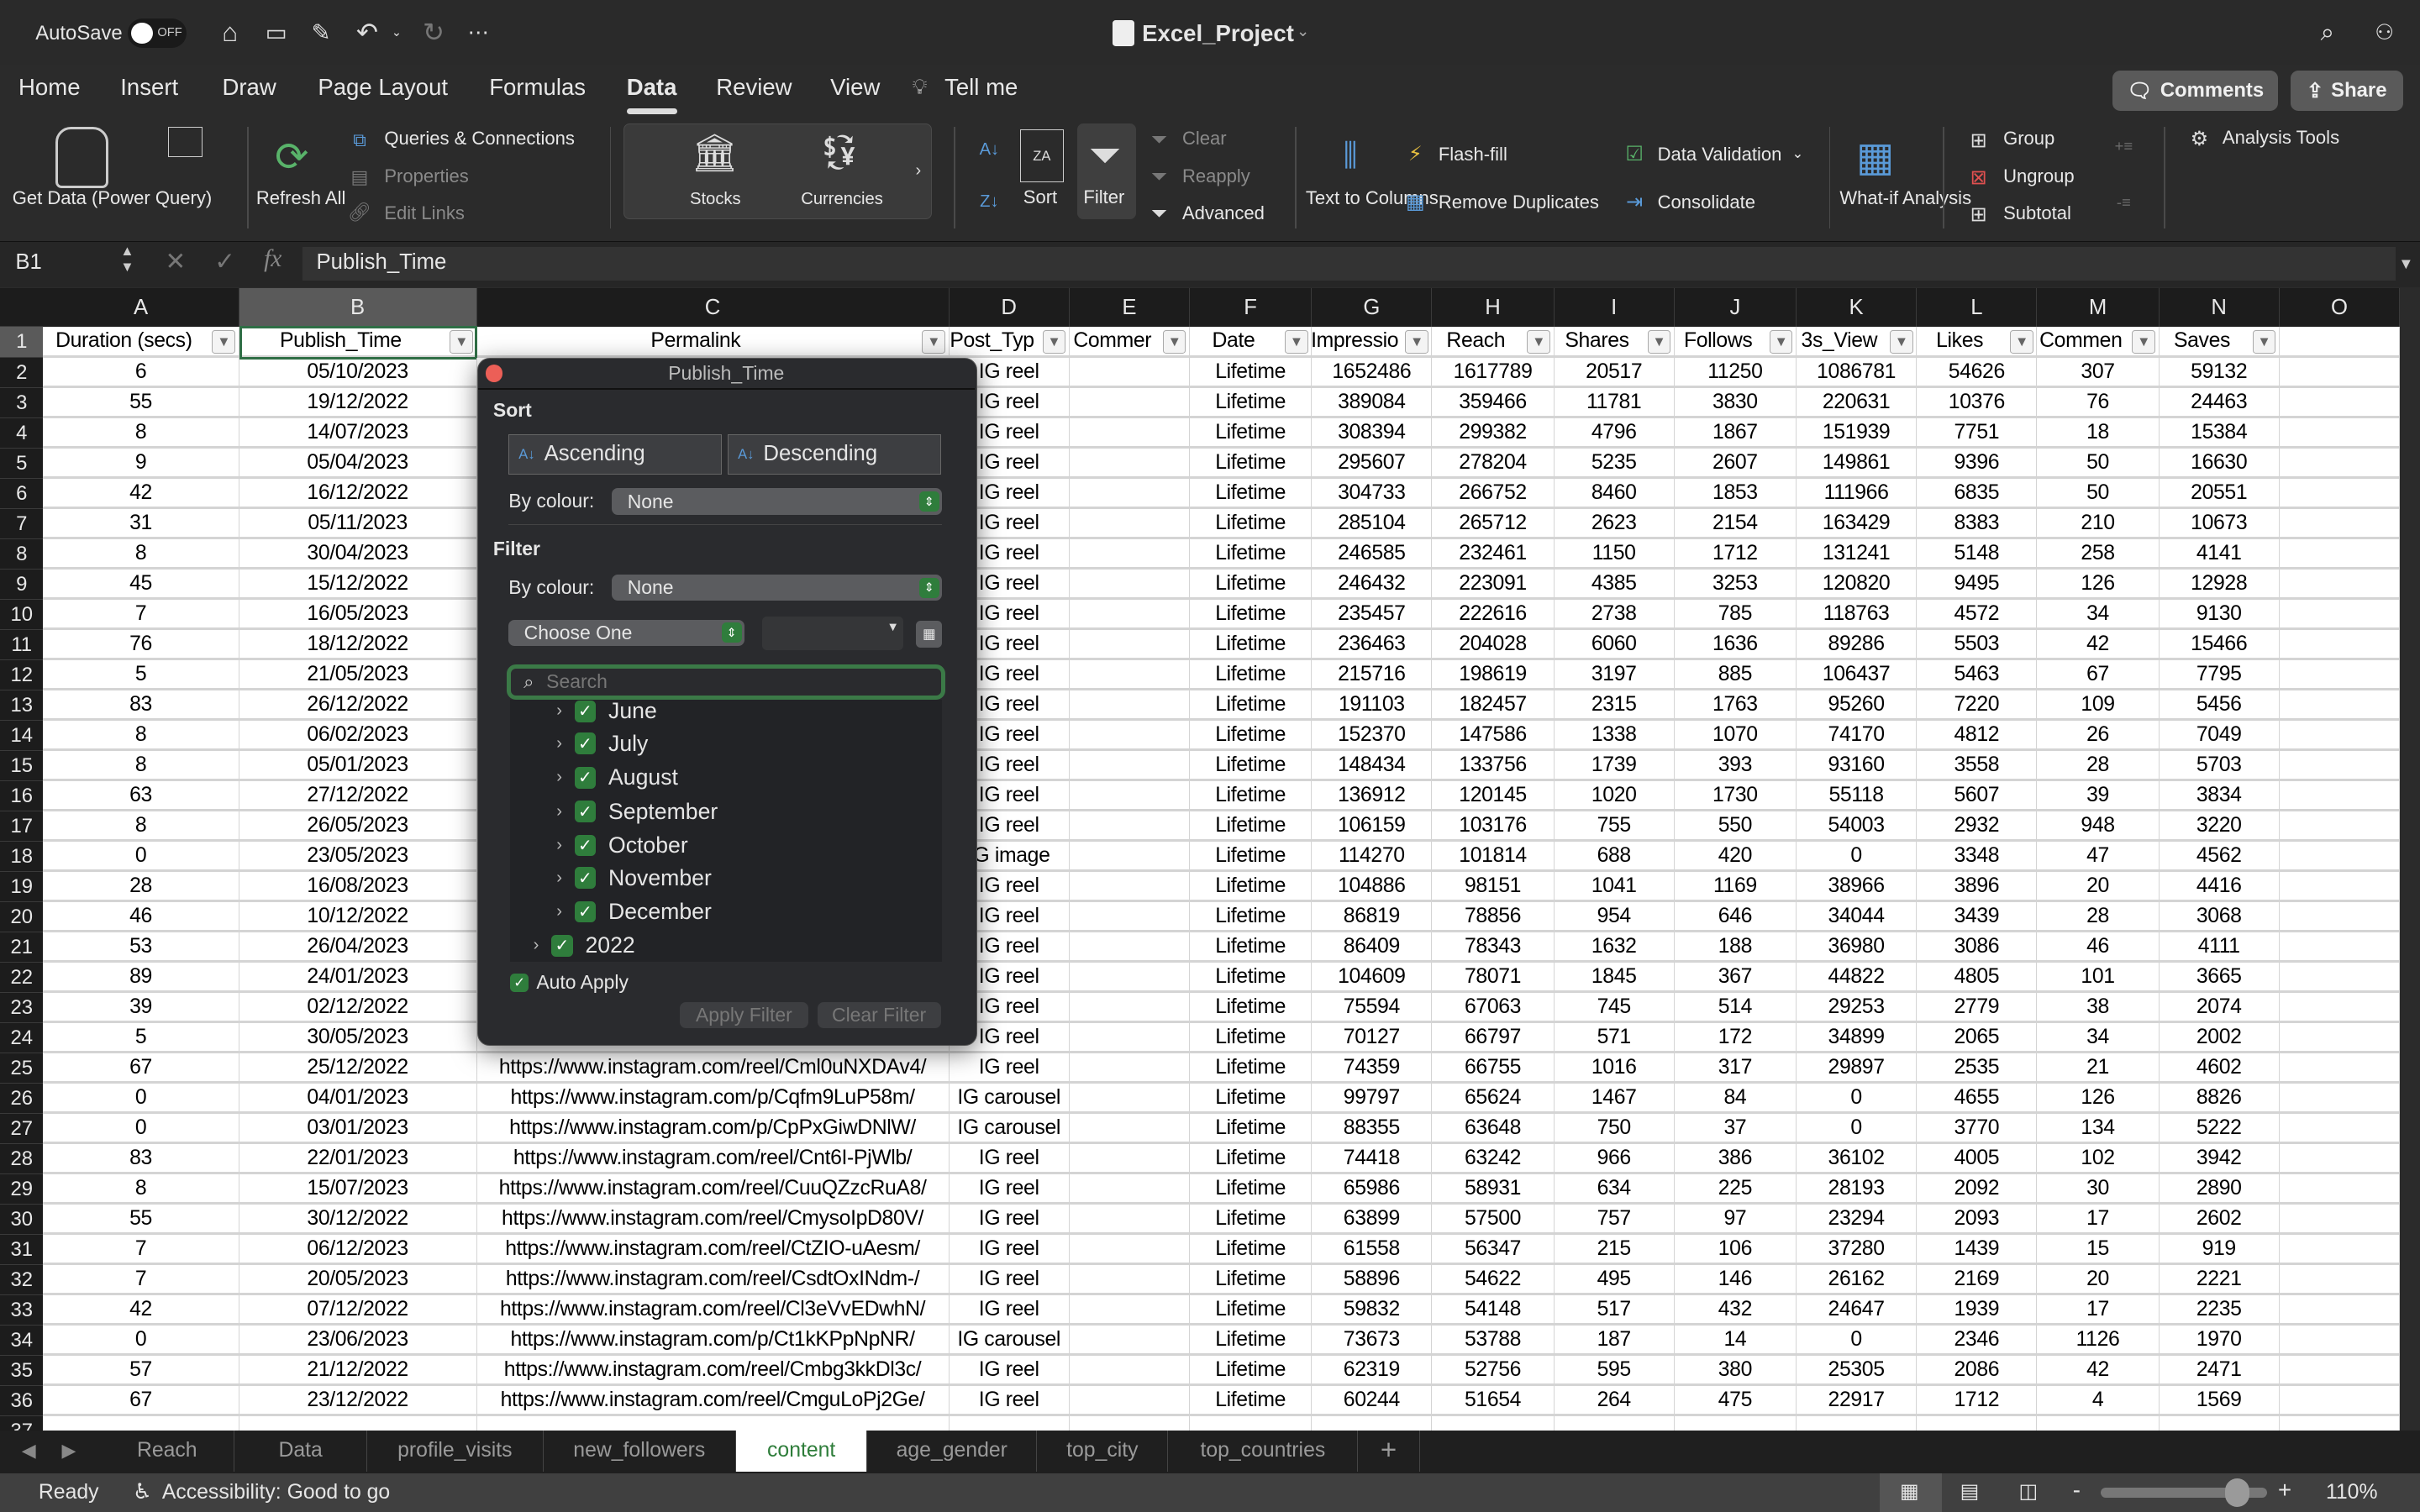  I want to click on cell: 3348, so click(1978, 857).